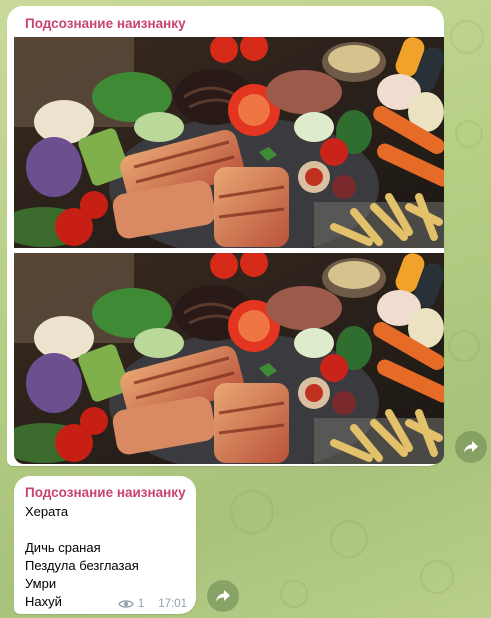  I want to click on message-text-line: Нахуй, so click(43, 601).